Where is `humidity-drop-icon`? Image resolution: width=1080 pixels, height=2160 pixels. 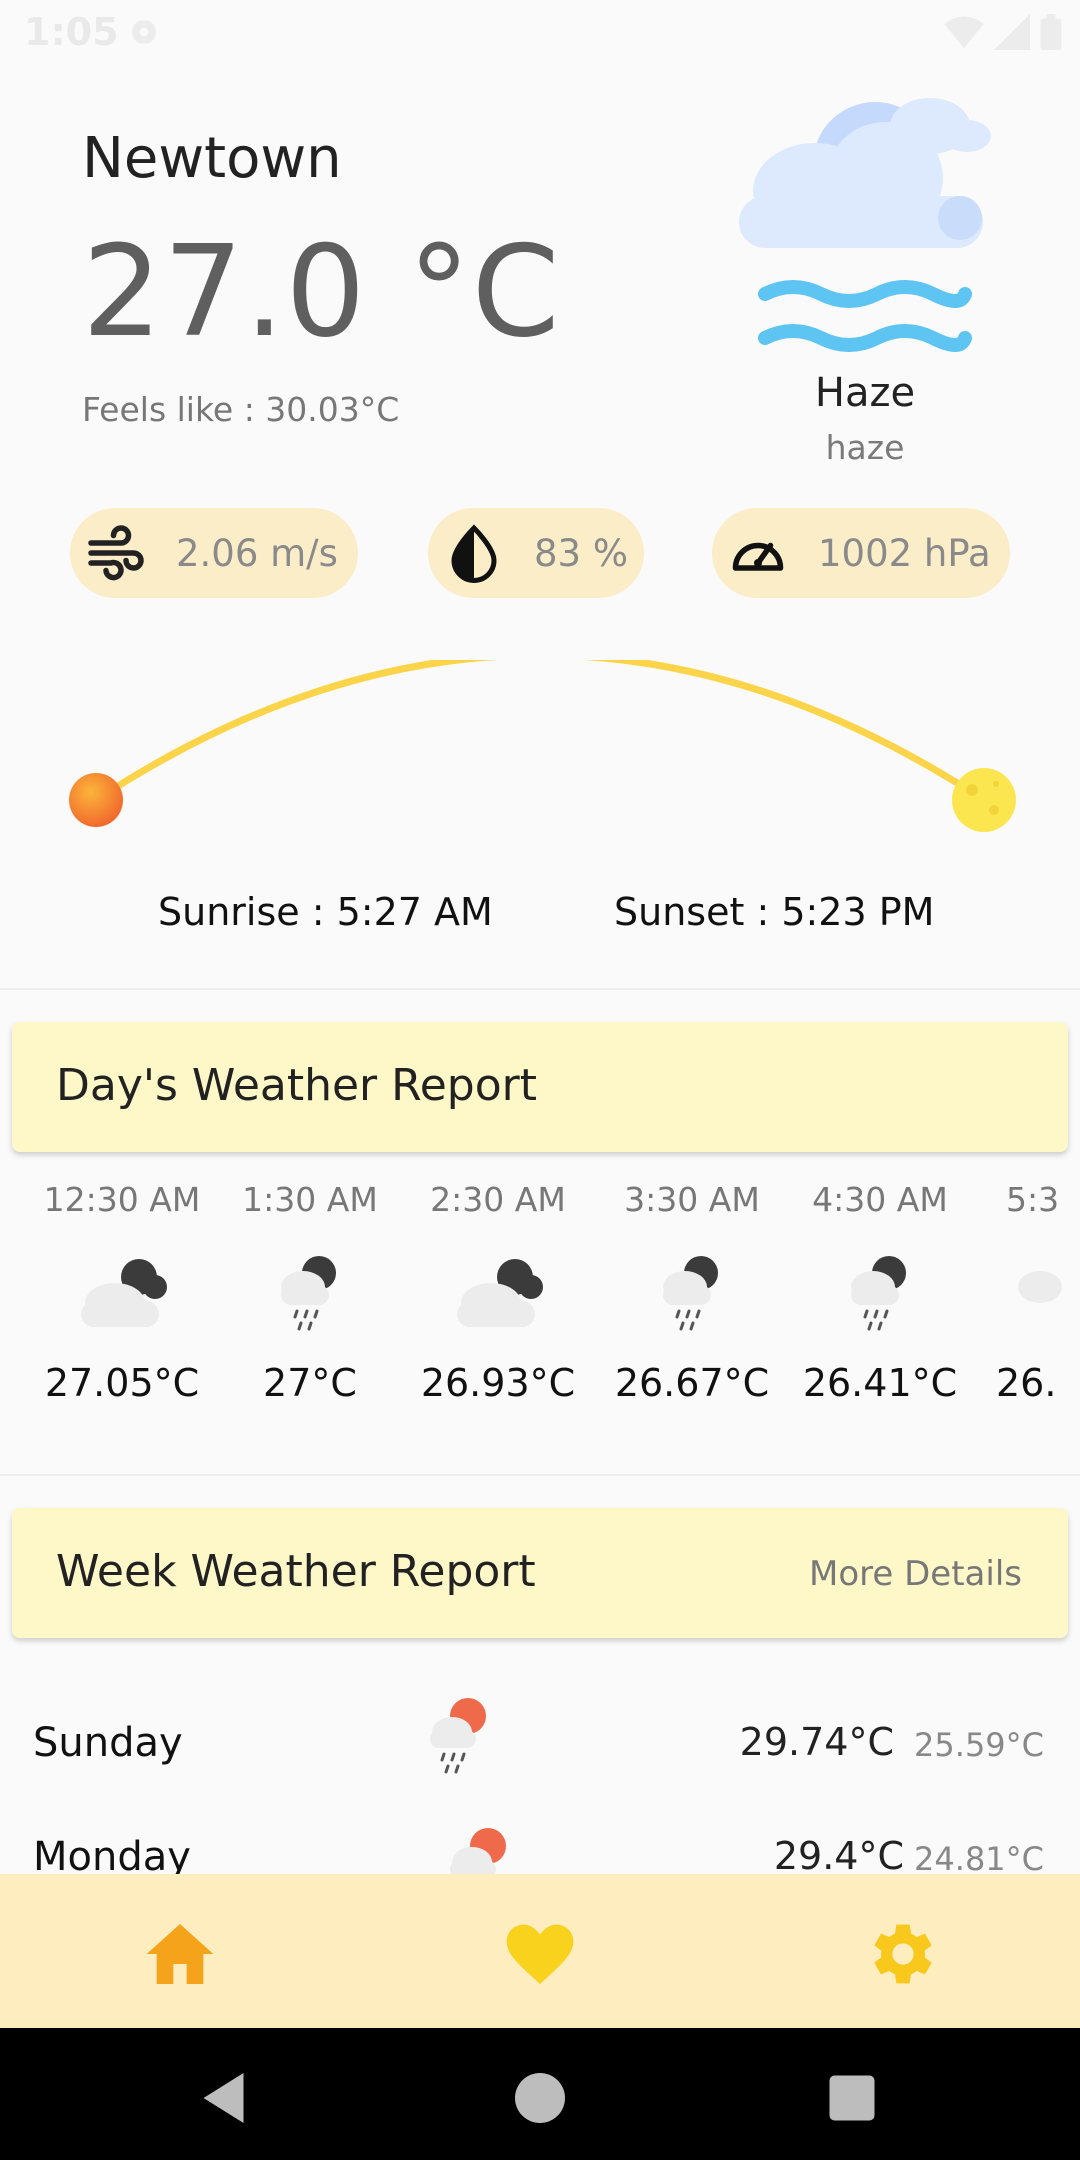 humidity-drop-icon is located at coordinates (474, 553).